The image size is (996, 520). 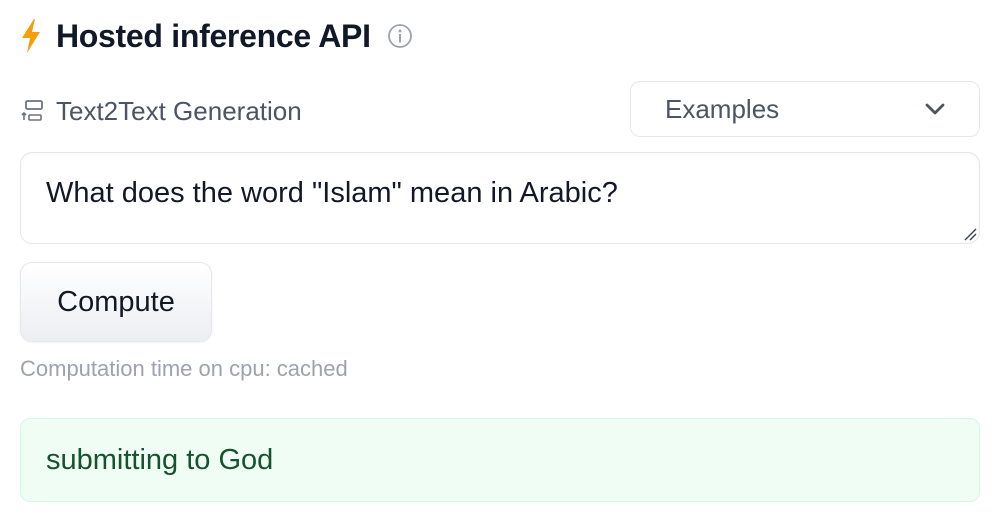 I want to click on info-icon, so click(x=400, y=36).